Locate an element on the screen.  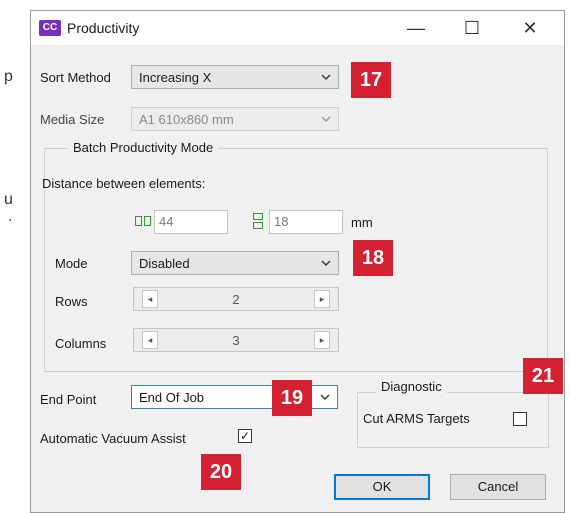
end-point-label: End Point is located at coordinates (68, 399).